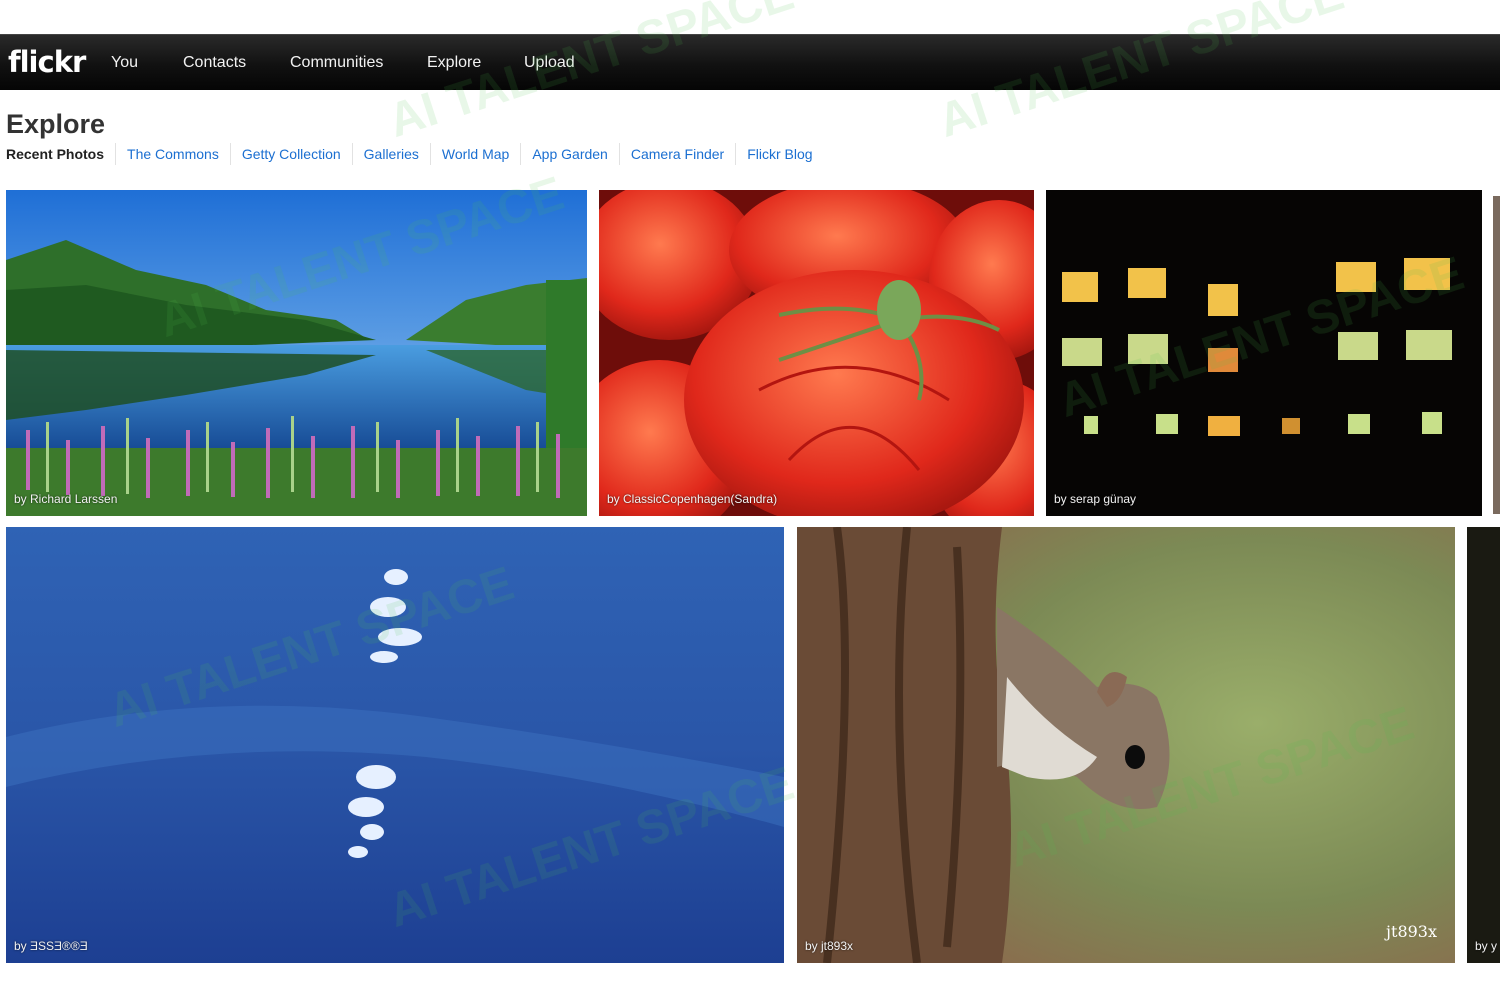 This screenshot has height=1000, width=1500. What do you see at coordinates (290, 154) in the screenshot?
I see `subnav-getty-collection: Getty Collection` at bounding box center [290, 154].